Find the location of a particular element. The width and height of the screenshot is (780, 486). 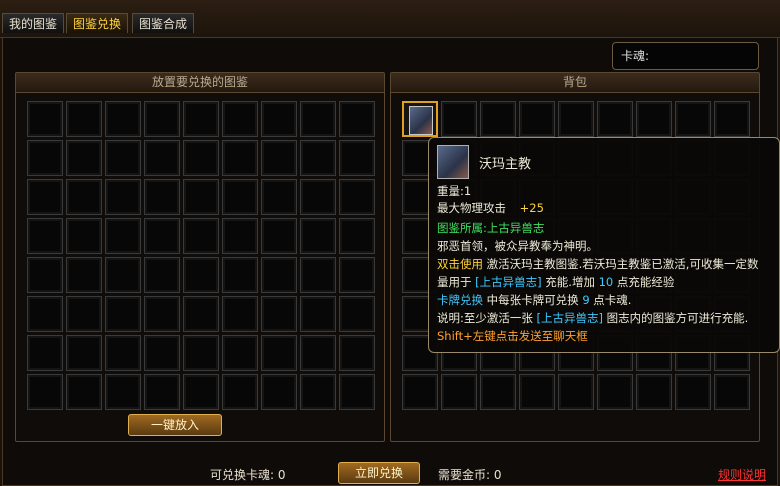

tooltip-use-line2-a: 量用于 is located at coordinates (454, 282).